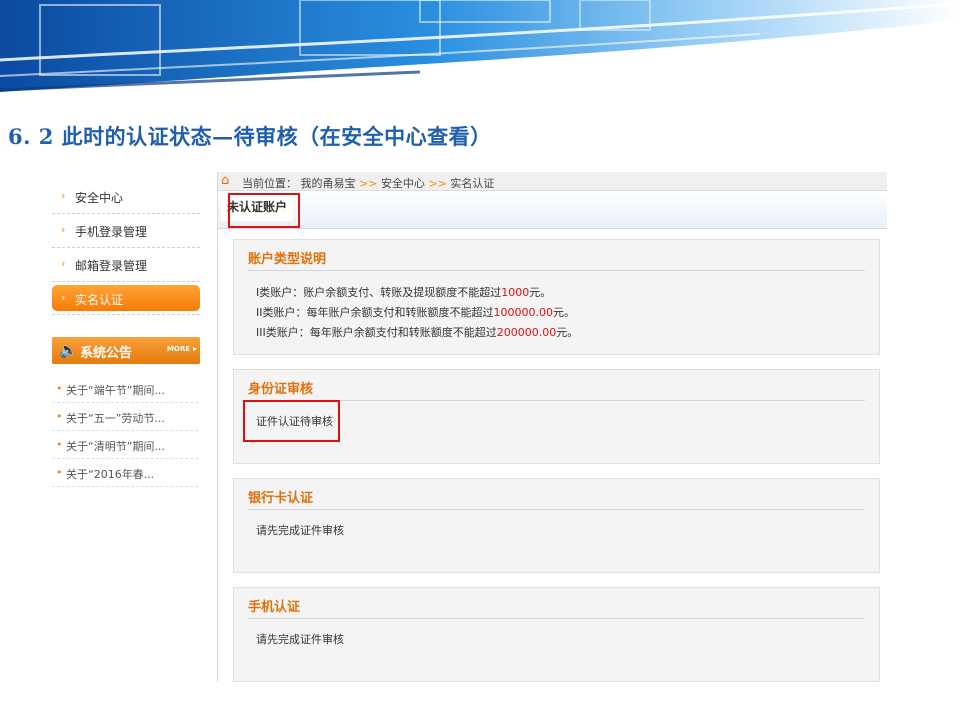 The width and height of the screenshot is (960, 720). I want to click on bank-card-panel: 银行卡认证 请先完成证件审核, so click(556, 525).